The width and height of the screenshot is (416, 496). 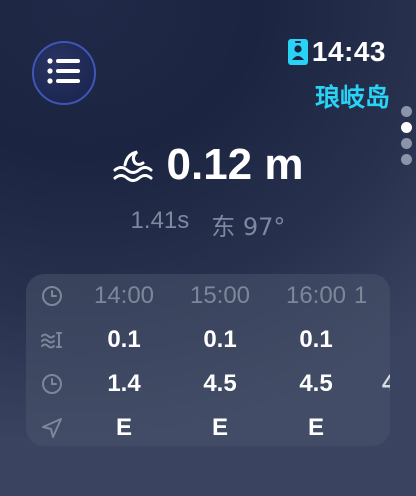 What do you see at coordinates (133, 165) in the screenshot?
I see `wave-icon` at bounding box center [133, 165].